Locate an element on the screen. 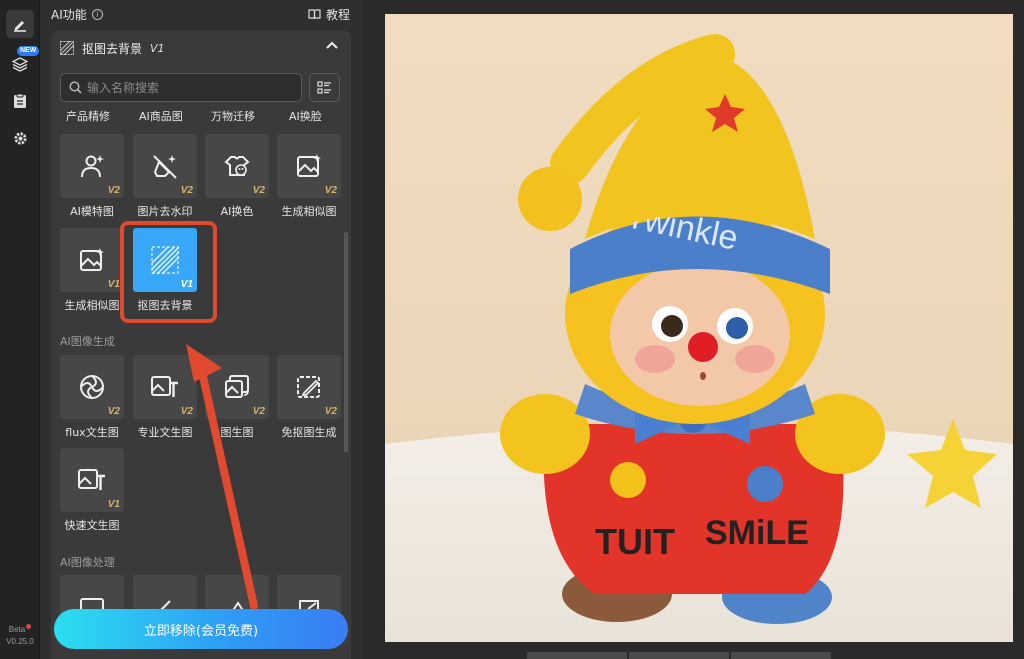 The width and height of the screenshot is (1024, 659). panel-scrollbar is located at coordinates (346, 342).